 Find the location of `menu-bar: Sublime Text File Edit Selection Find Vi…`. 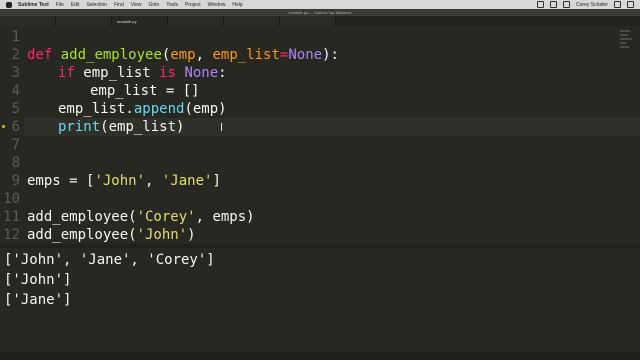

menu-bar: Sublime Text File Edit Selection Find Vi… is located at coordinates (320, 4).